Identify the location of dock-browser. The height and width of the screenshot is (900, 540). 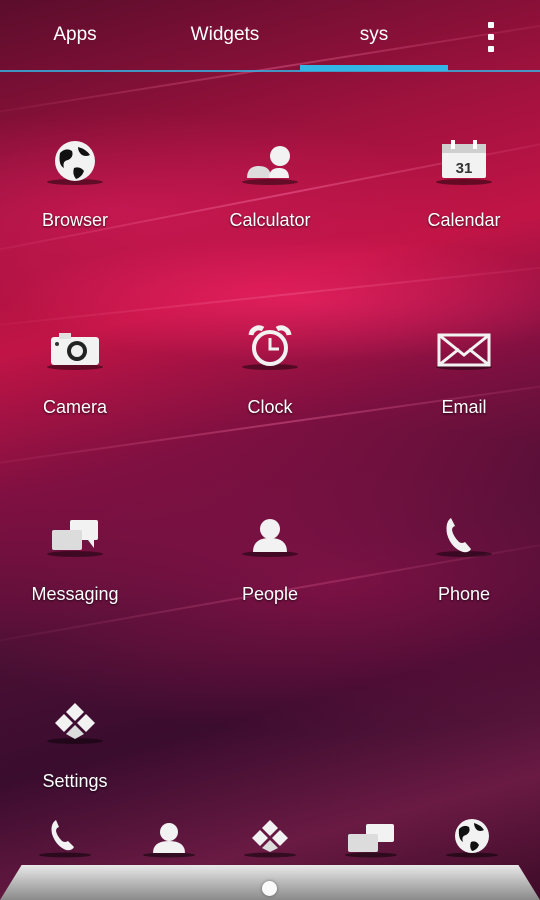
(472, 839).